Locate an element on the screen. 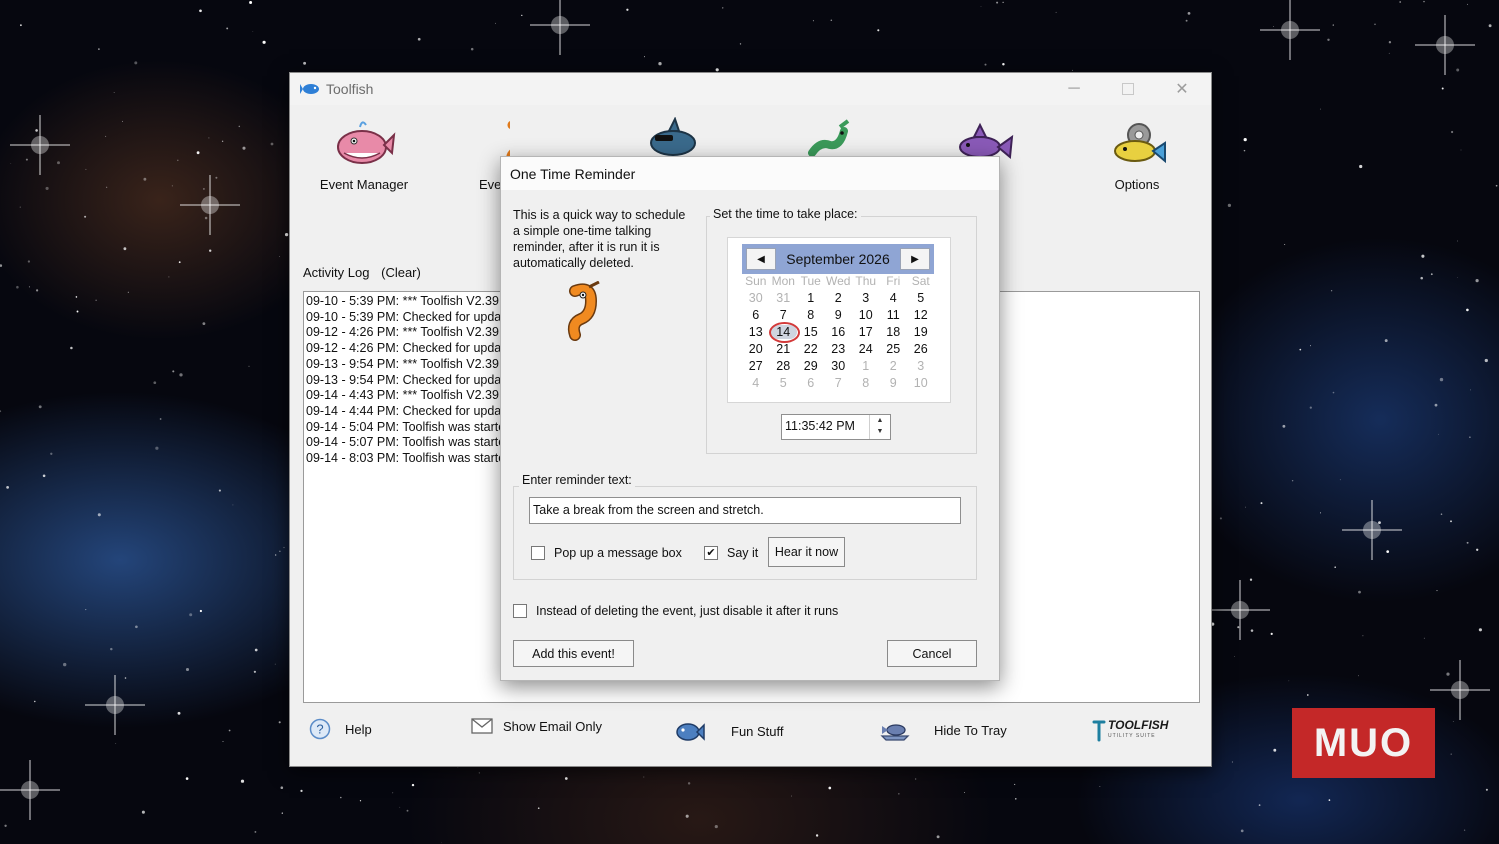 This screenshot has width=1499, height=844. say-it-checkbox: ✔ Say it is located at coordinates (731, 553).